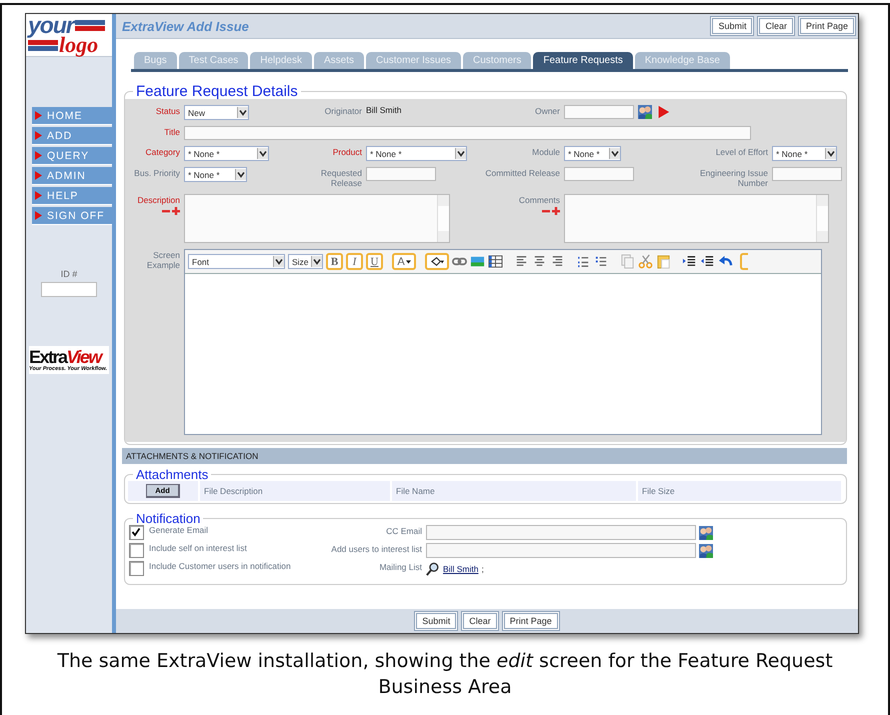 The image size is (890, 715). I want to click on align-left-icon, so click(521, 261).